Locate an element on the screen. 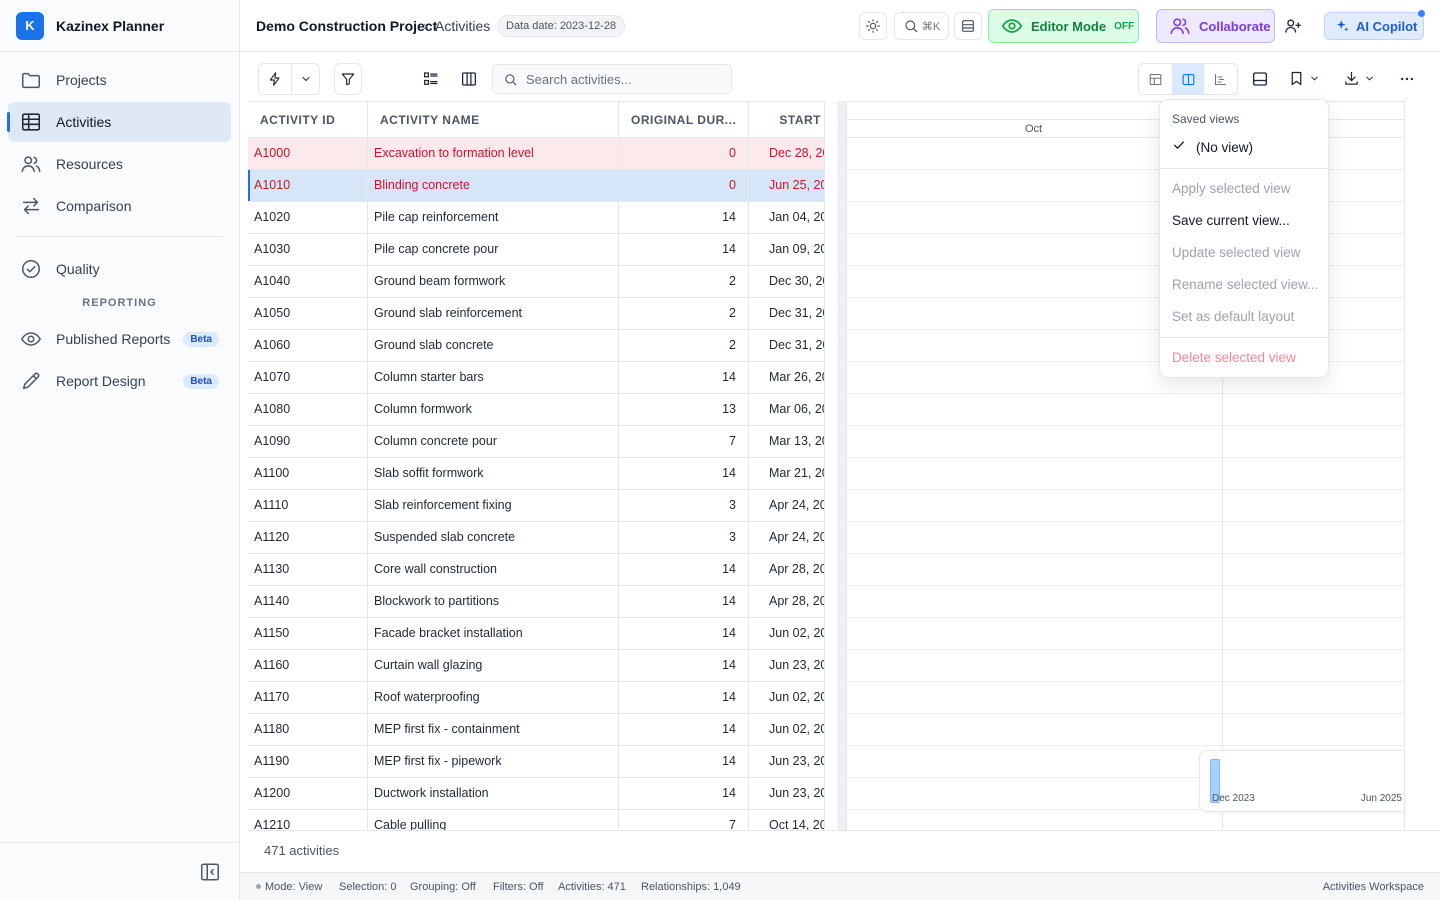  table-row: A1010Blinding concrete0Jun 25, 2024 is located at coordinates (536, 186).